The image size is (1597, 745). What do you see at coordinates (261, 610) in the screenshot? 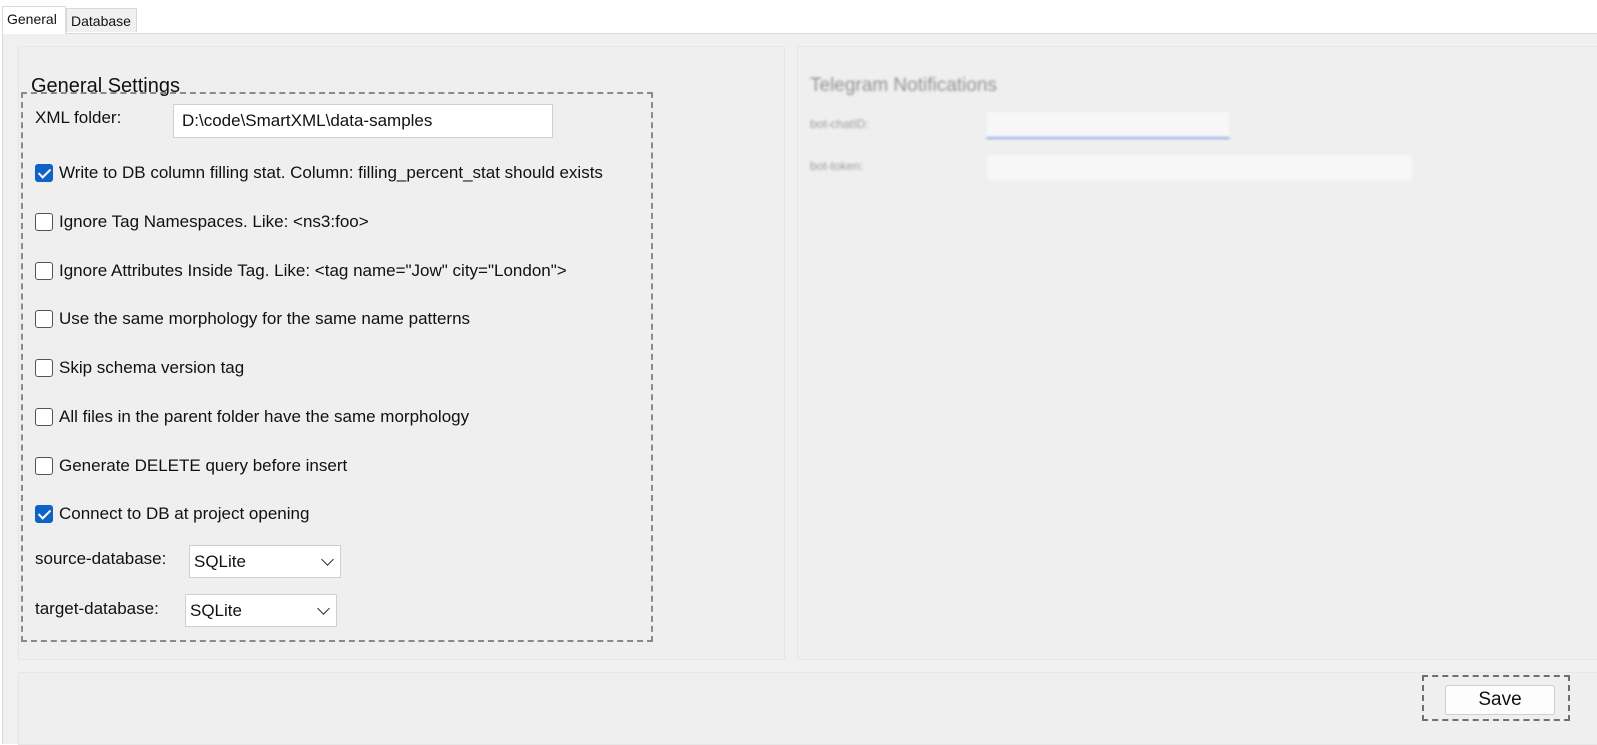
I see `target-database-select: SQLite` at bounding box center [261, 610].